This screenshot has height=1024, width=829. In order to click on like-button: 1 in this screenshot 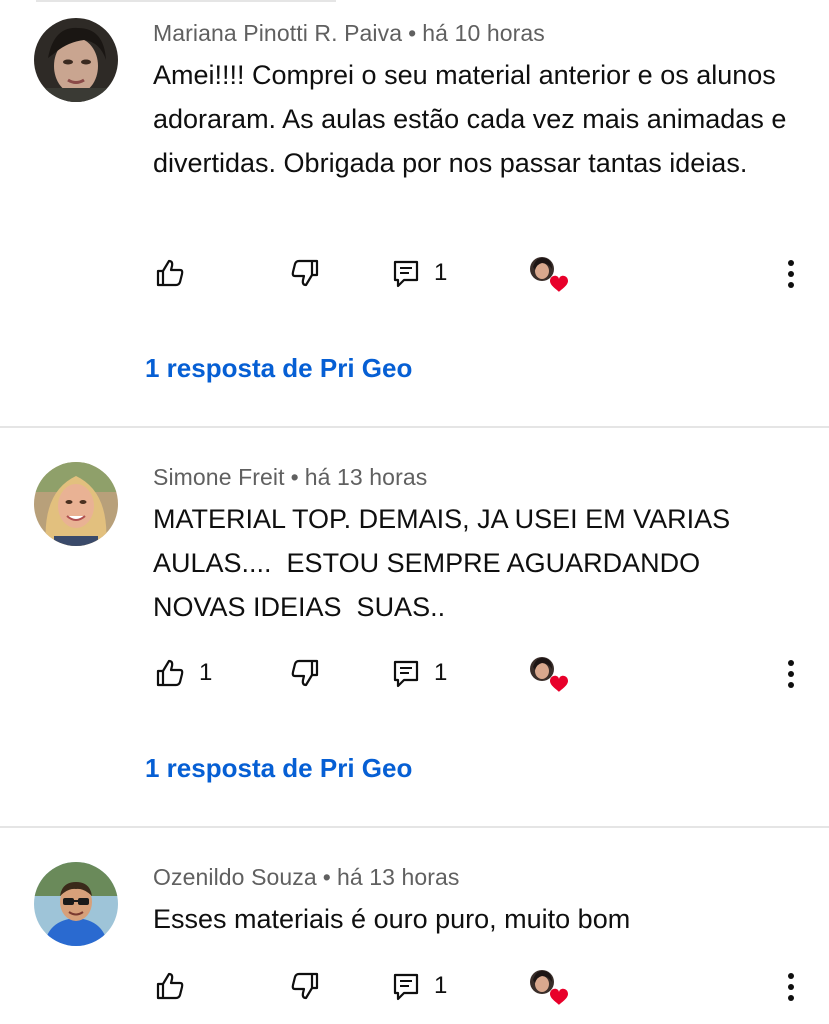, I will do `click(183, 673)`.